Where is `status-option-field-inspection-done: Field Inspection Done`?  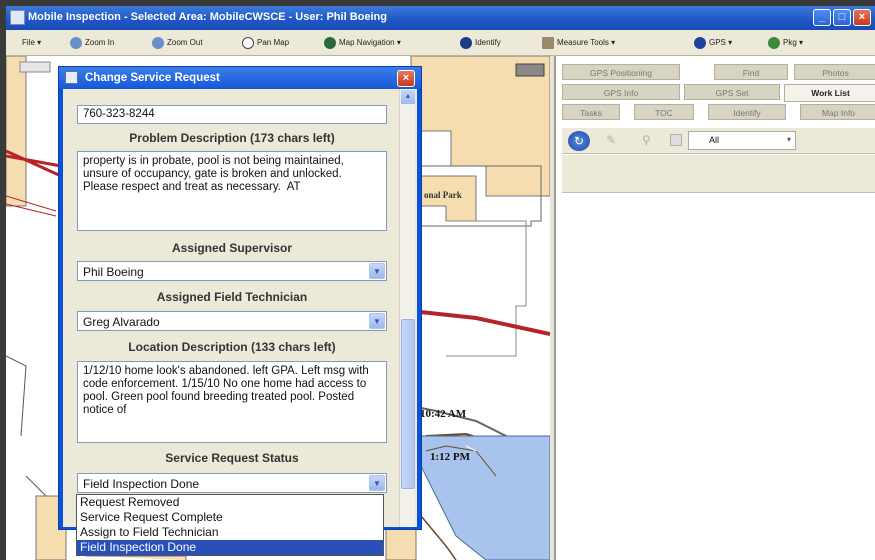
status-option-field-inspection-done: Field Inspection Done is located at coordinates (230, 547).